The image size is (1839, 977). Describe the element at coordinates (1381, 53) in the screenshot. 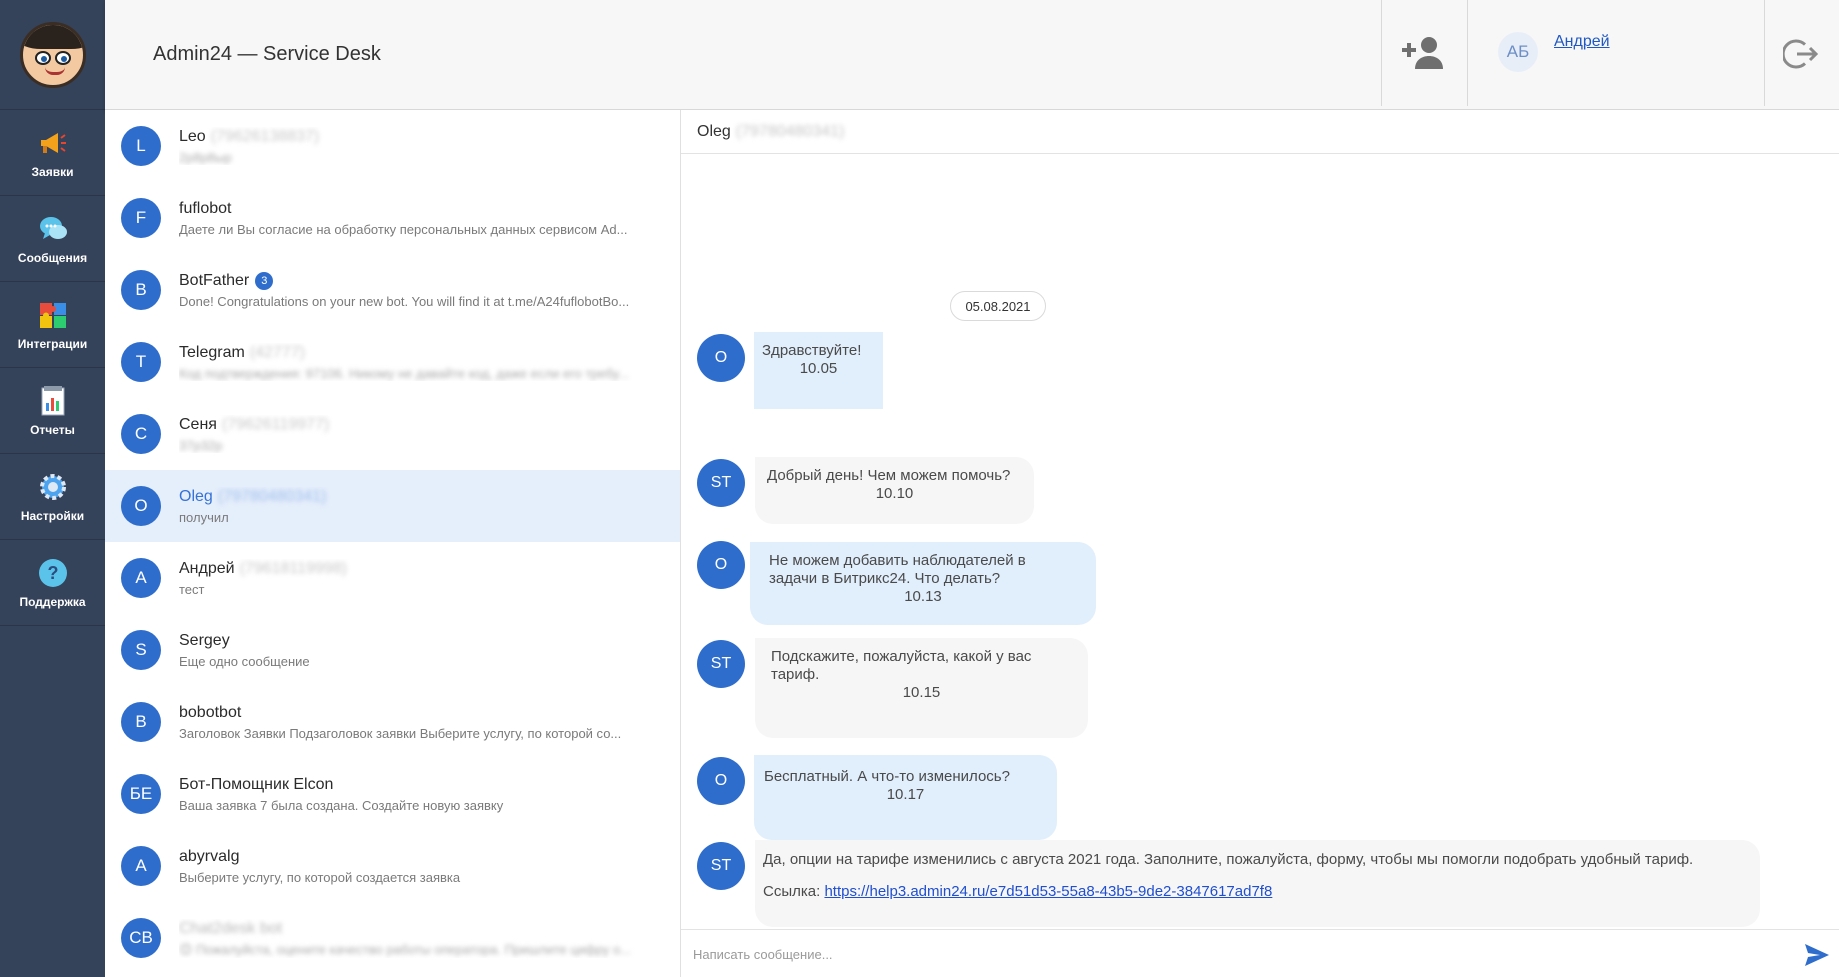

I see `header-divider` at that location.